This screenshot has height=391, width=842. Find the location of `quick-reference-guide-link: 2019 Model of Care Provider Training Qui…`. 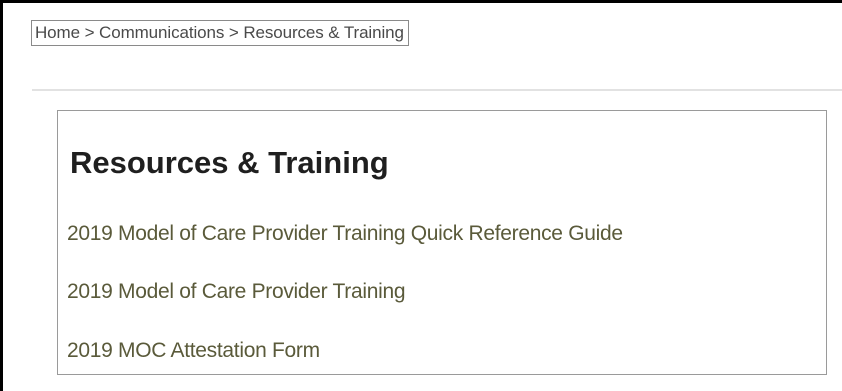

quick-reference-guide-link: 2019 Model of Care Provider Training Qui… is located at coordinates (345, 234).